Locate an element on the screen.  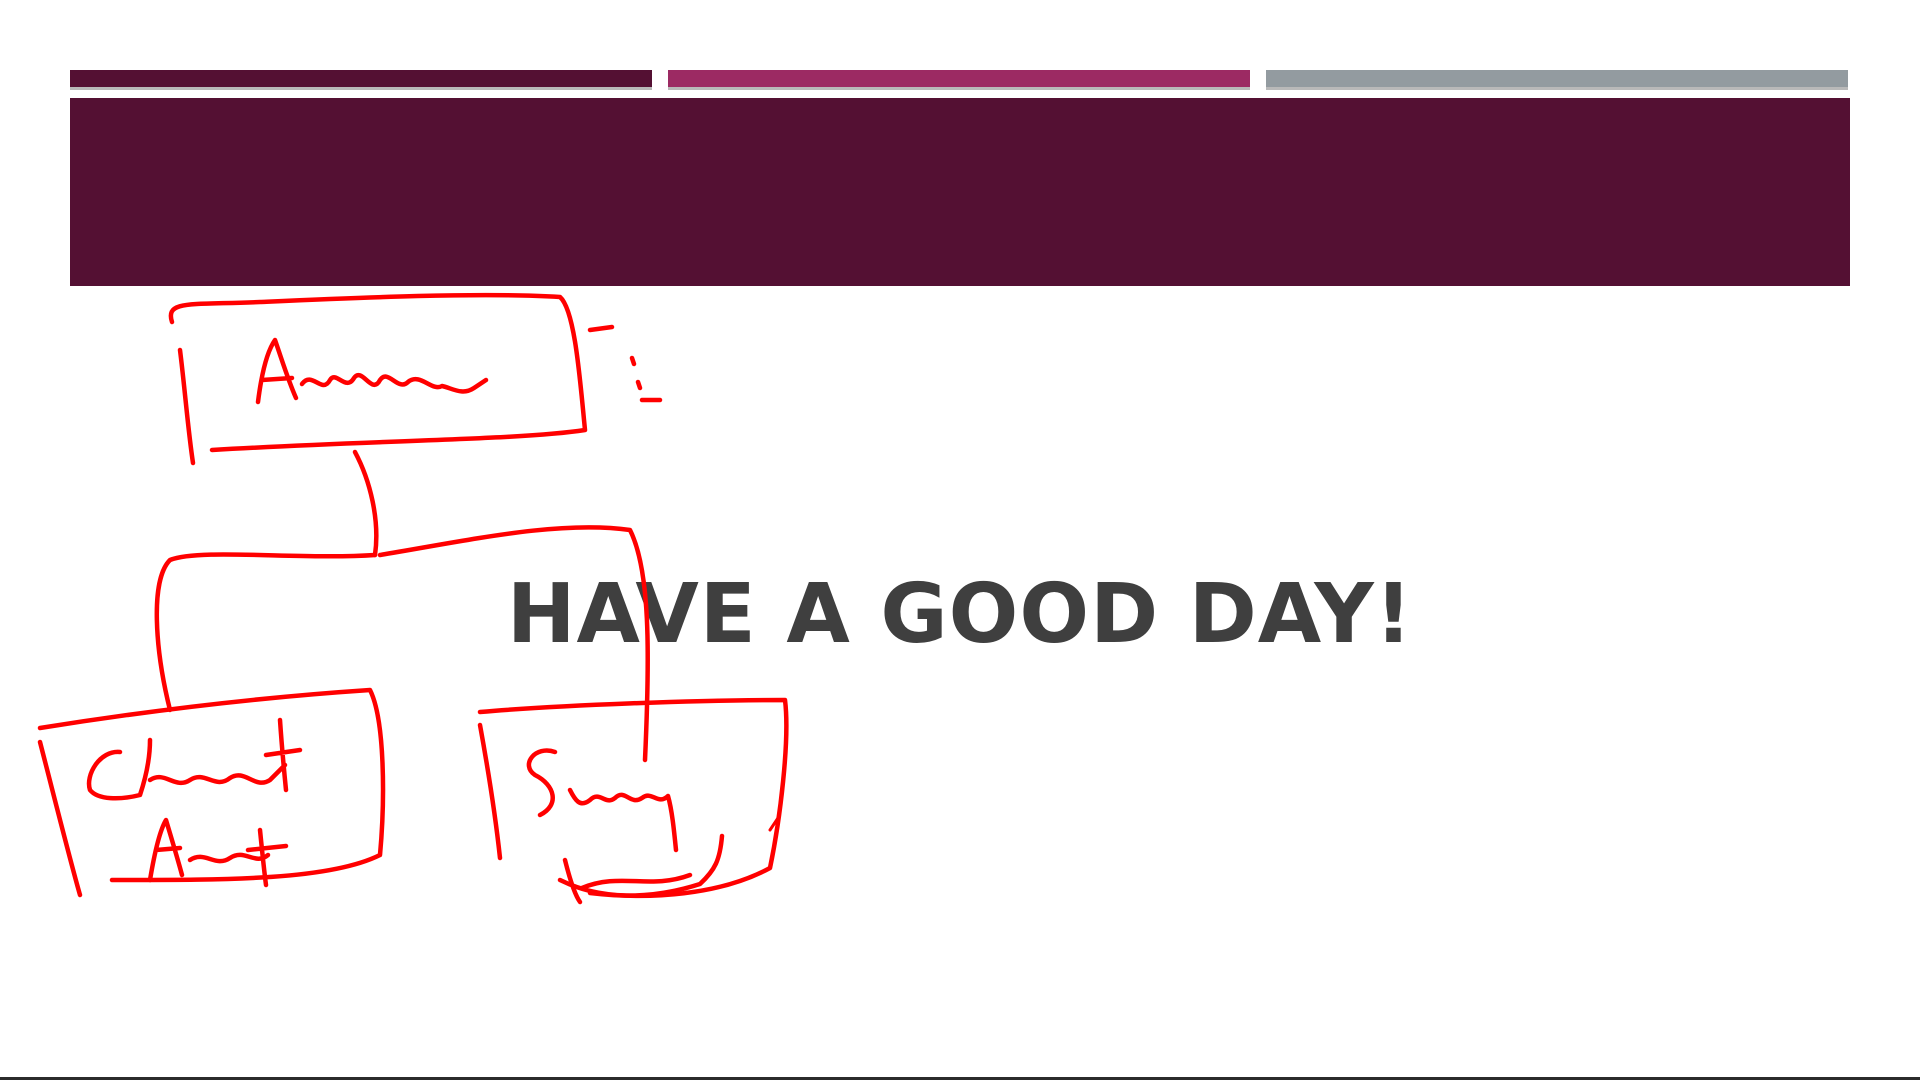
accent-bar-magenta is located at coordinates (959, 78).